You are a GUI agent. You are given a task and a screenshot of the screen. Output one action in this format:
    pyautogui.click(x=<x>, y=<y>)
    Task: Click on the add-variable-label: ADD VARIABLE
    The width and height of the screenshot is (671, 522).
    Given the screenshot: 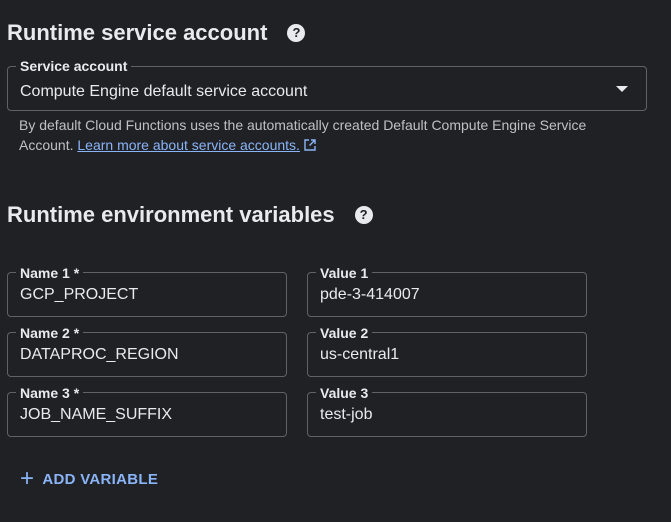 What is the action you would take?
    pyautogui.click(x=100, y=479)
    